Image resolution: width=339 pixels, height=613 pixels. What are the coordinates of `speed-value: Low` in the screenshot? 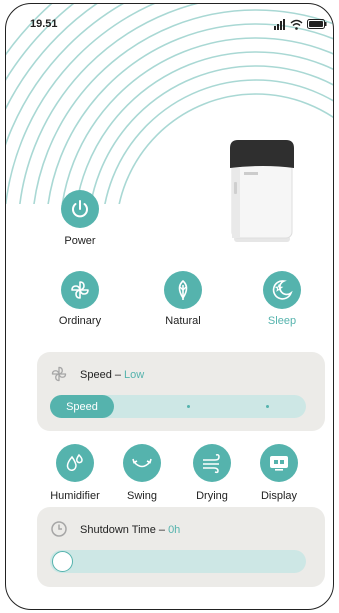 It's located at (134, 375).